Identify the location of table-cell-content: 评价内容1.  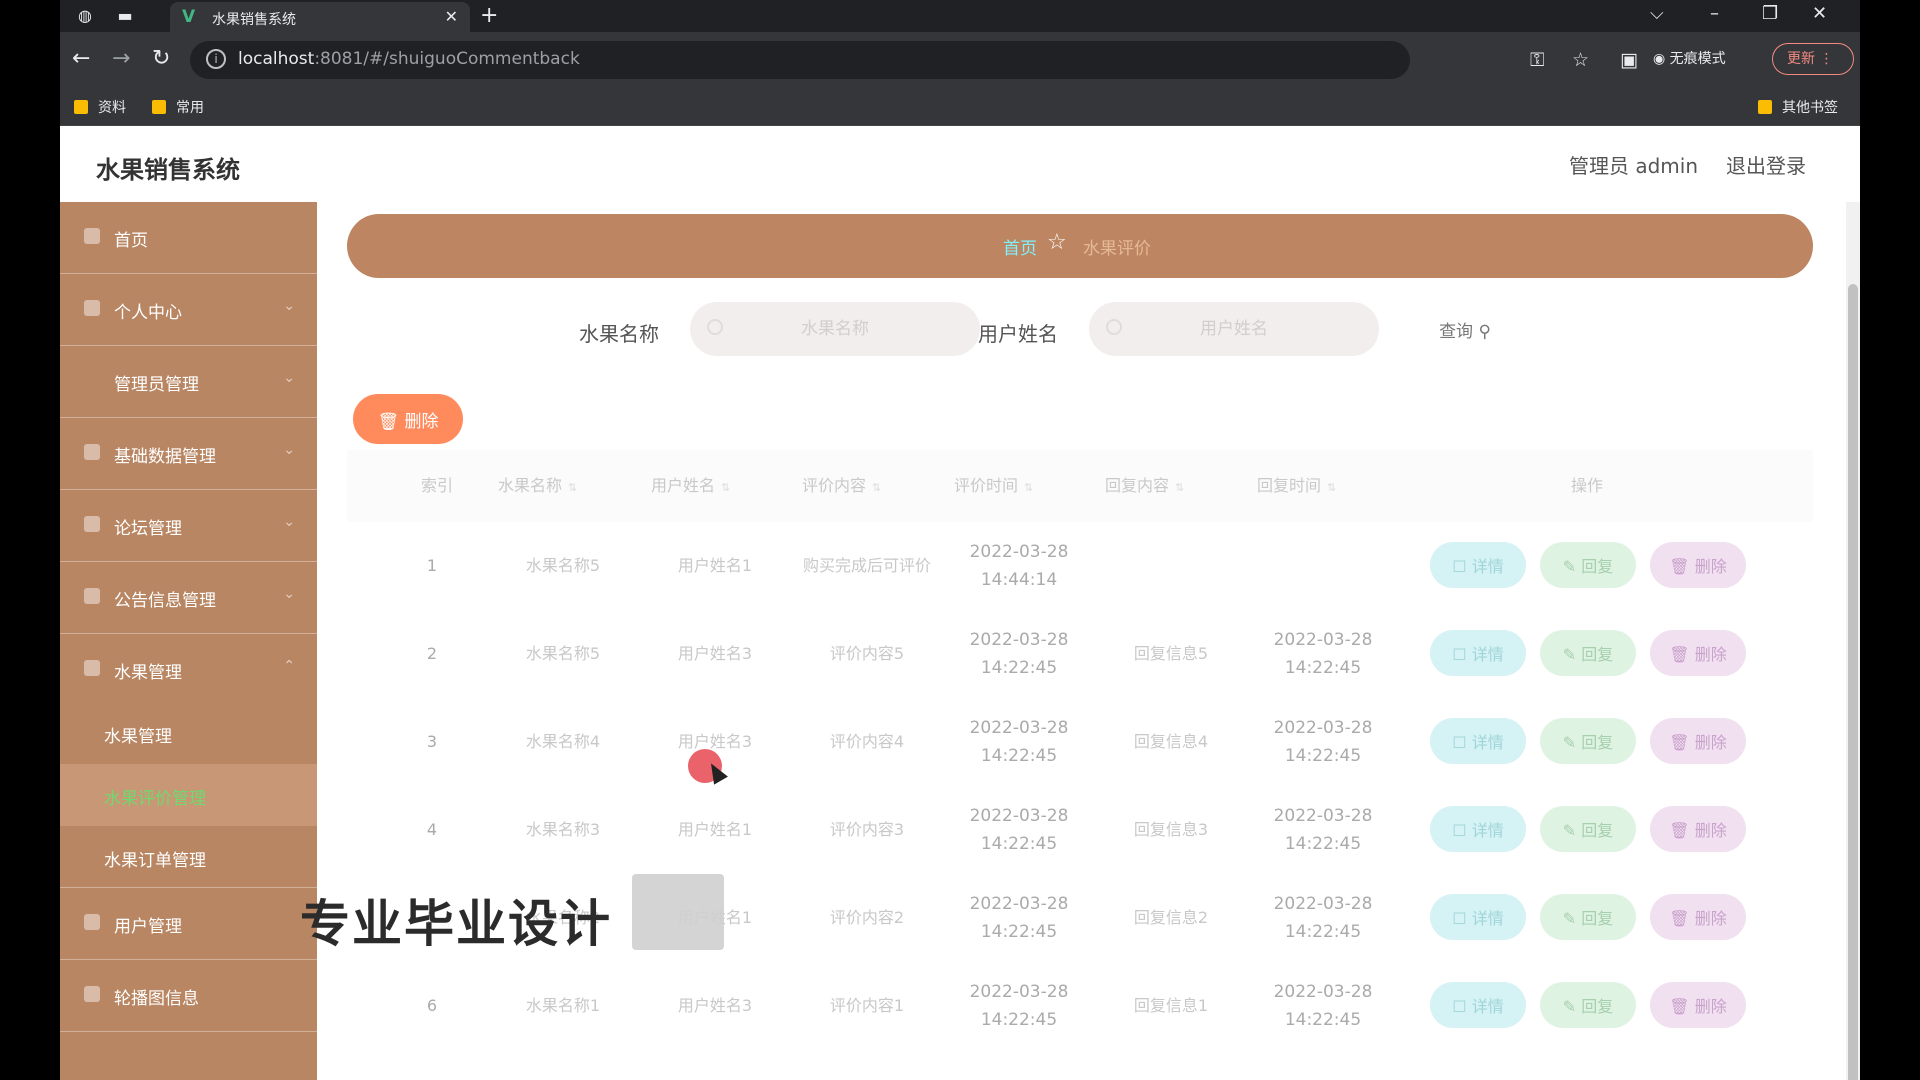
(867, 1005).